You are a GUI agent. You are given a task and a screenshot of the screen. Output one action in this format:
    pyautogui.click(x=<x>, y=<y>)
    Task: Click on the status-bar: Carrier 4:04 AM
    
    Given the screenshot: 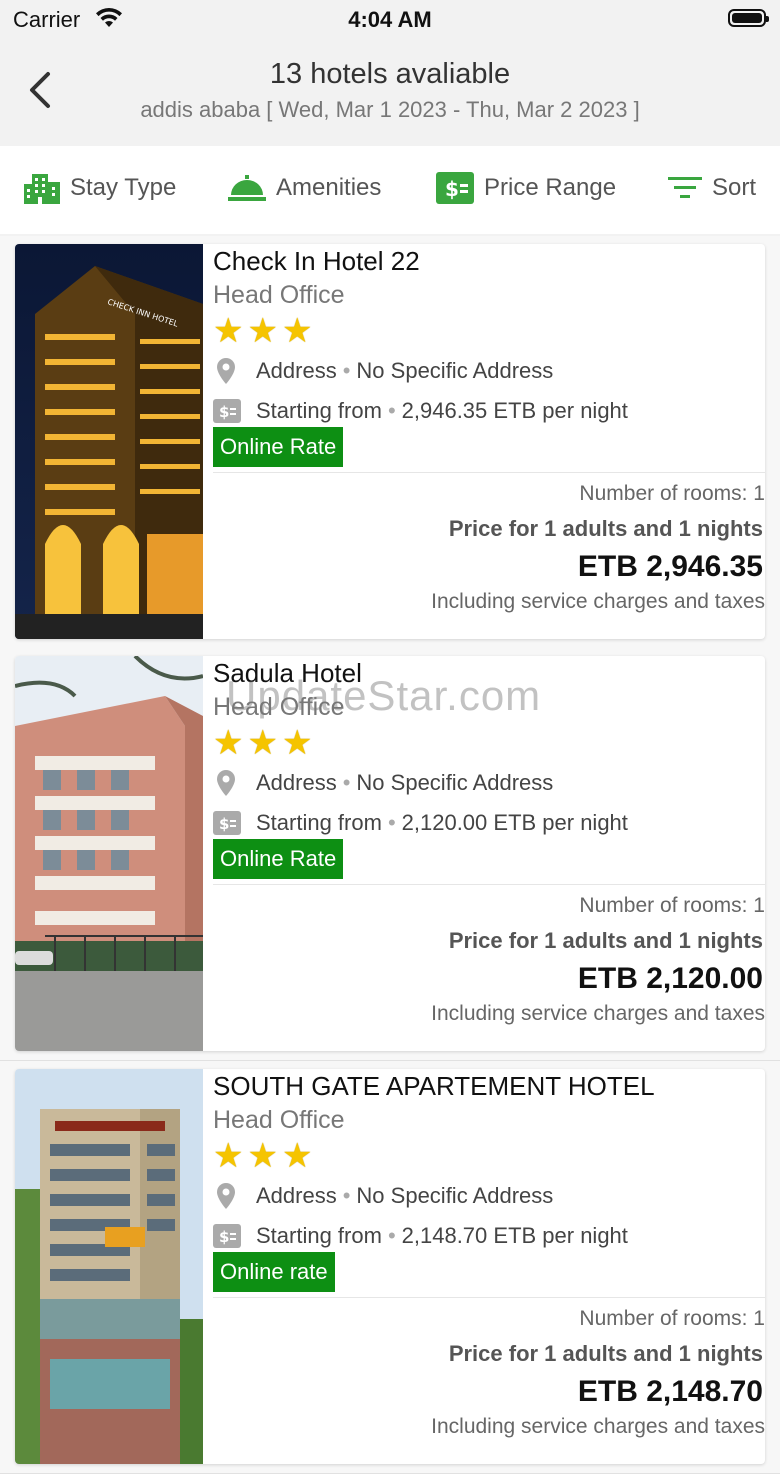 What is the action you would take?
    pyautogui.click(x=390, y=20)
    